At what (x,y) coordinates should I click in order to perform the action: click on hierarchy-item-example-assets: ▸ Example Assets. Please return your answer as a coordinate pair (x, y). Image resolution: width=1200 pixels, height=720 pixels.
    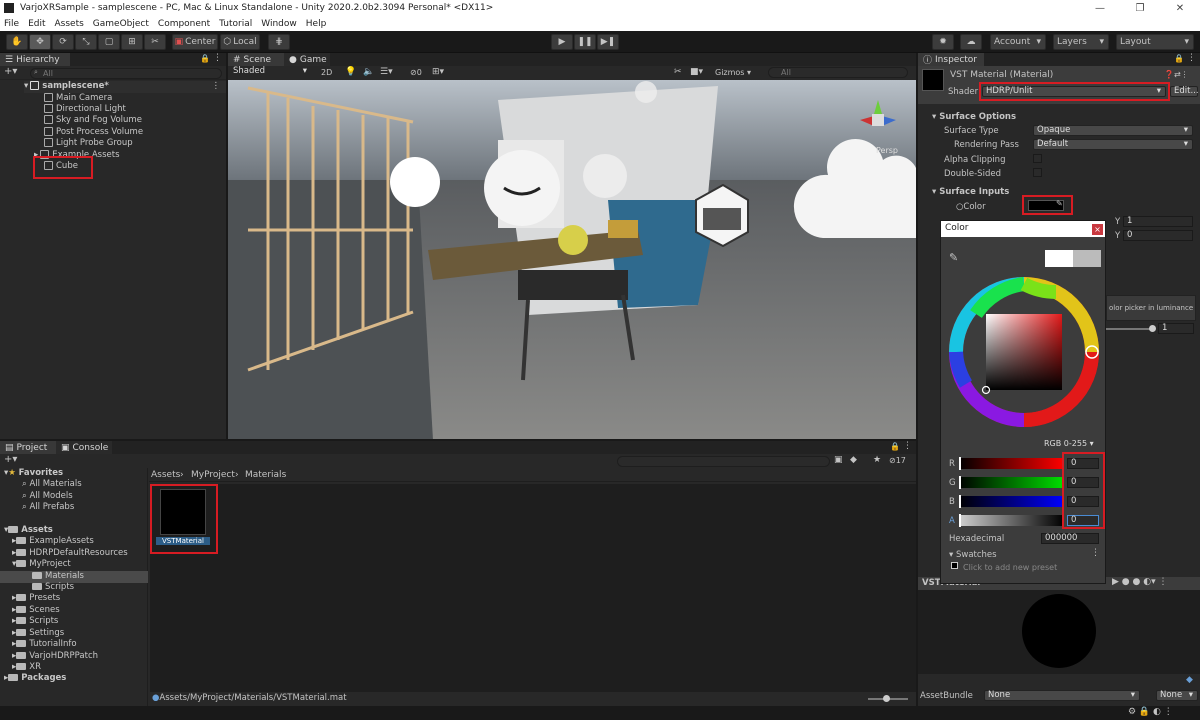
    Looking at the image, I should click on (77, 156).